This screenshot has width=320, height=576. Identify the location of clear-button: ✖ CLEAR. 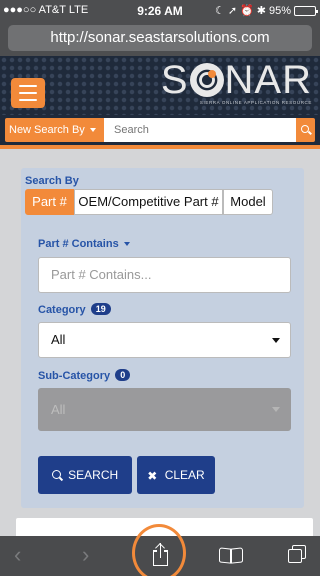
(176, 475).